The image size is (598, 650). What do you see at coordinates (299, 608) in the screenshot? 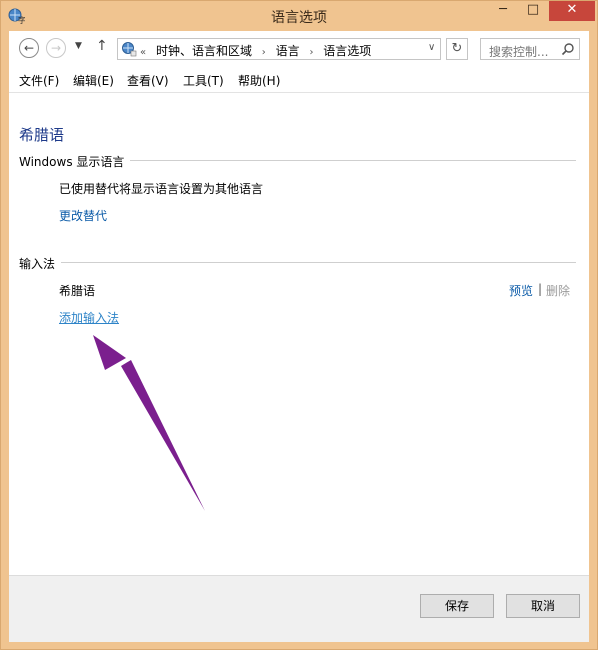
I see `dialog-footer: 保存 取消` at bounding box center [299, 608].